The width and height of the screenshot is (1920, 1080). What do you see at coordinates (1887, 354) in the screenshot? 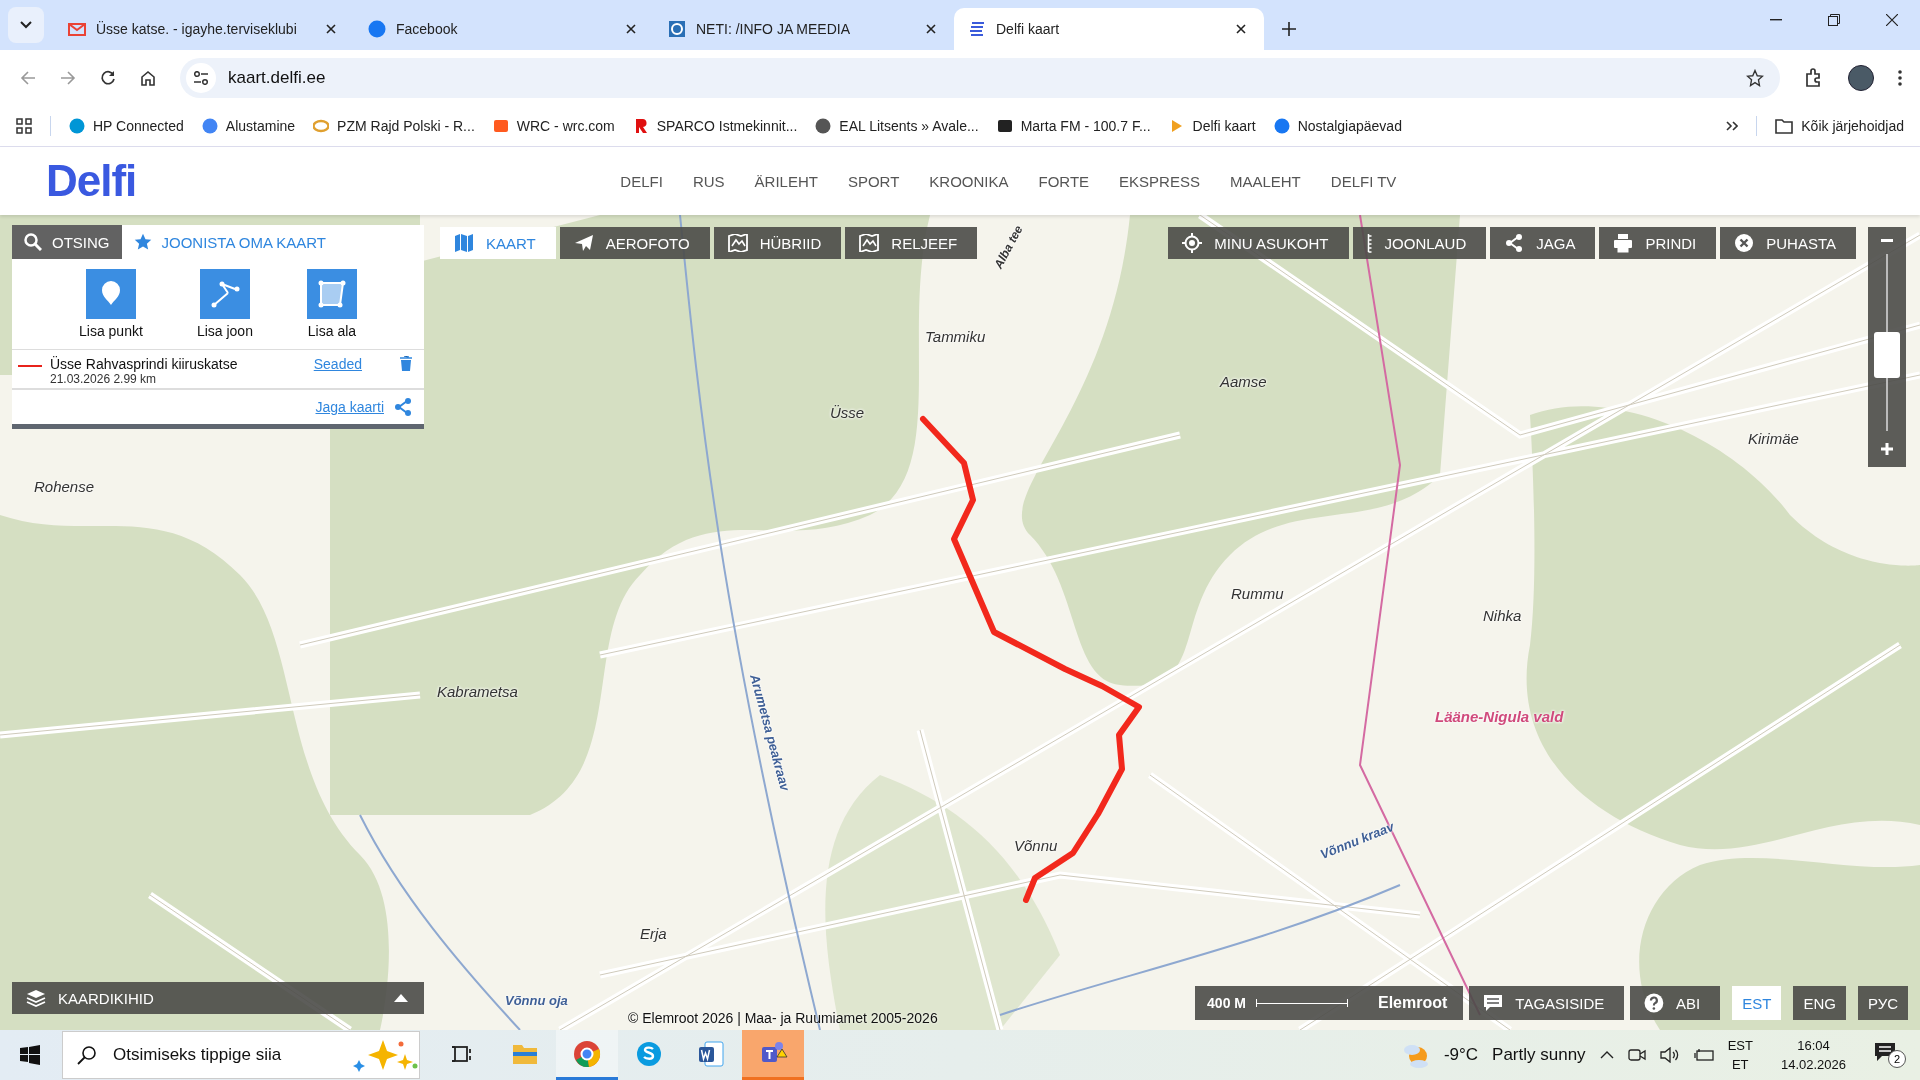
I see `zoom-handle` at bounding box center [1887, 354].